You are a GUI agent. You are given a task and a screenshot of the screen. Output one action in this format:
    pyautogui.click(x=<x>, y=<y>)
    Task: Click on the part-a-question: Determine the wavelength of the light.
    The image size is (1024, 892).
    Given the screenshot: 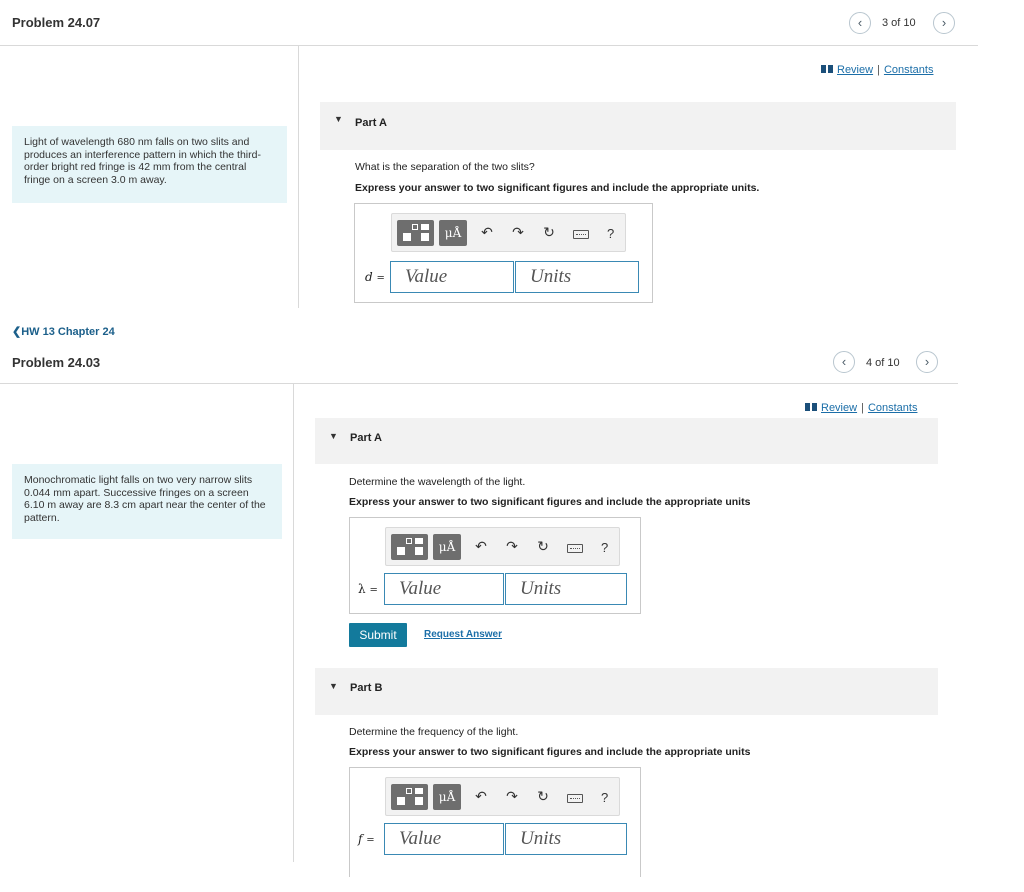 What is the action you would take?
    pyautogui.click(x=437, y=482)
    